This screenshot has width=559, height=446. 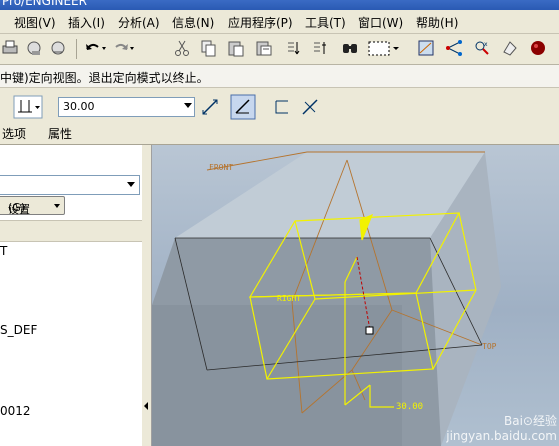 I want to click on menu-view: 视图(V), so click(x=35, y=22).